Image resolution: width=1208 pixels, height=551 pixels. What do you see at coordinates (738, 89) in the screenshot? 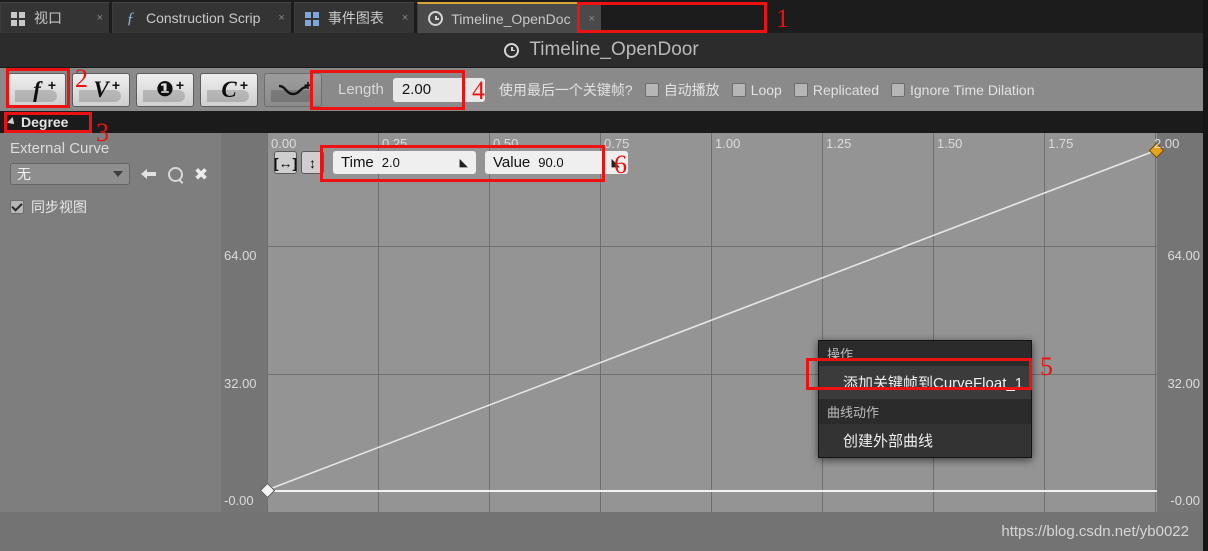
I see `loop-checkbox` at bounding box center [738, 89].